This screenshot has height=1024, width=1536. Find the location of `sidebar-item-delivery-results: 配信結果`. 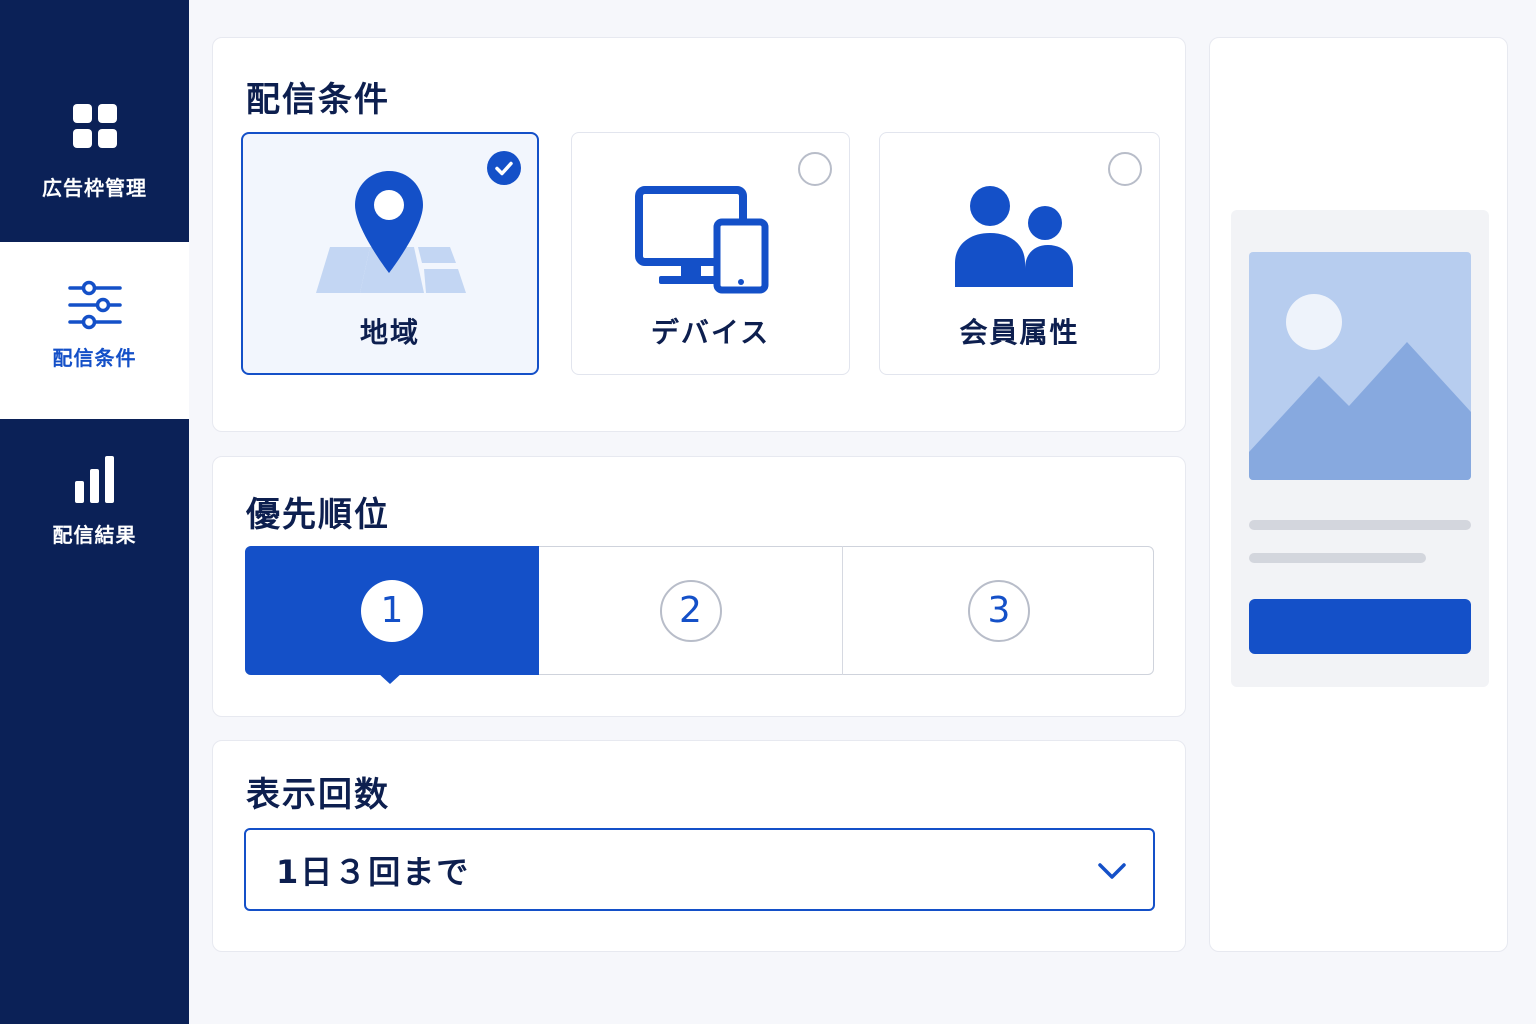

sidebar-item-delivery-results: 配信結果 is located at coordinates (94, 504).